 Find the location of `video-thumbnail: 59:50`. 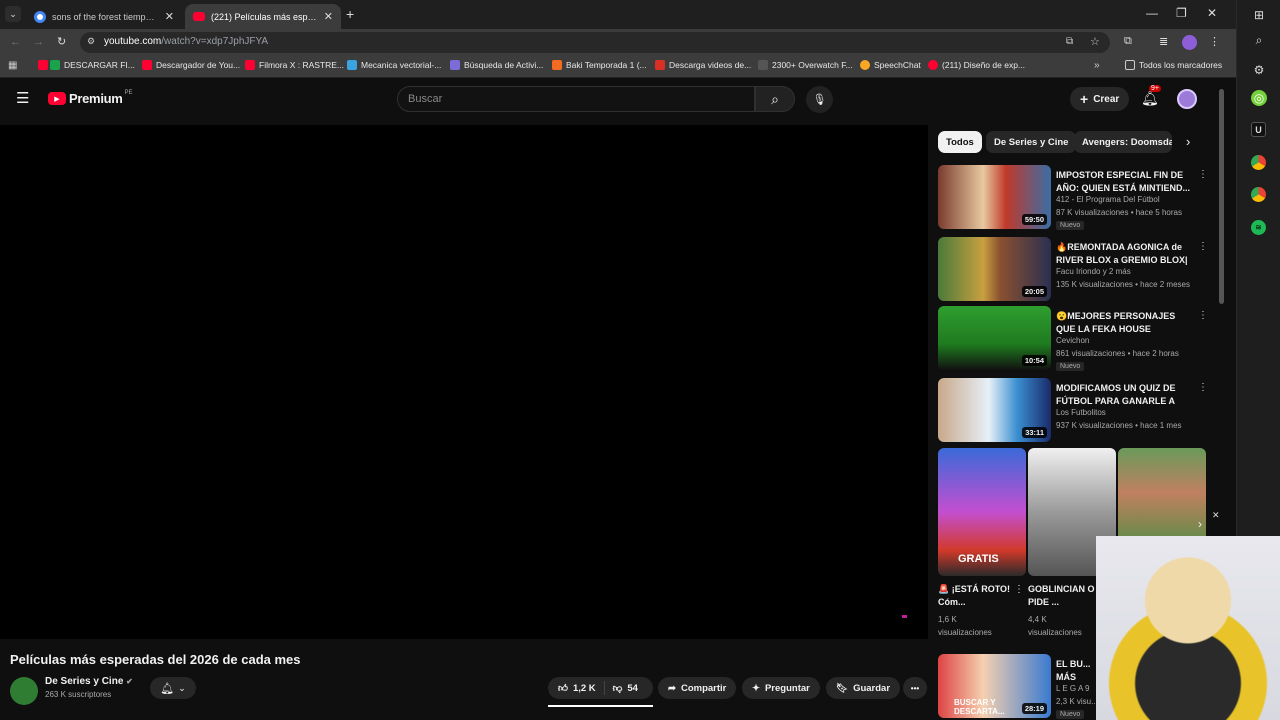

video-thumbnail: 59:50 is located at coordinates (994, 197).